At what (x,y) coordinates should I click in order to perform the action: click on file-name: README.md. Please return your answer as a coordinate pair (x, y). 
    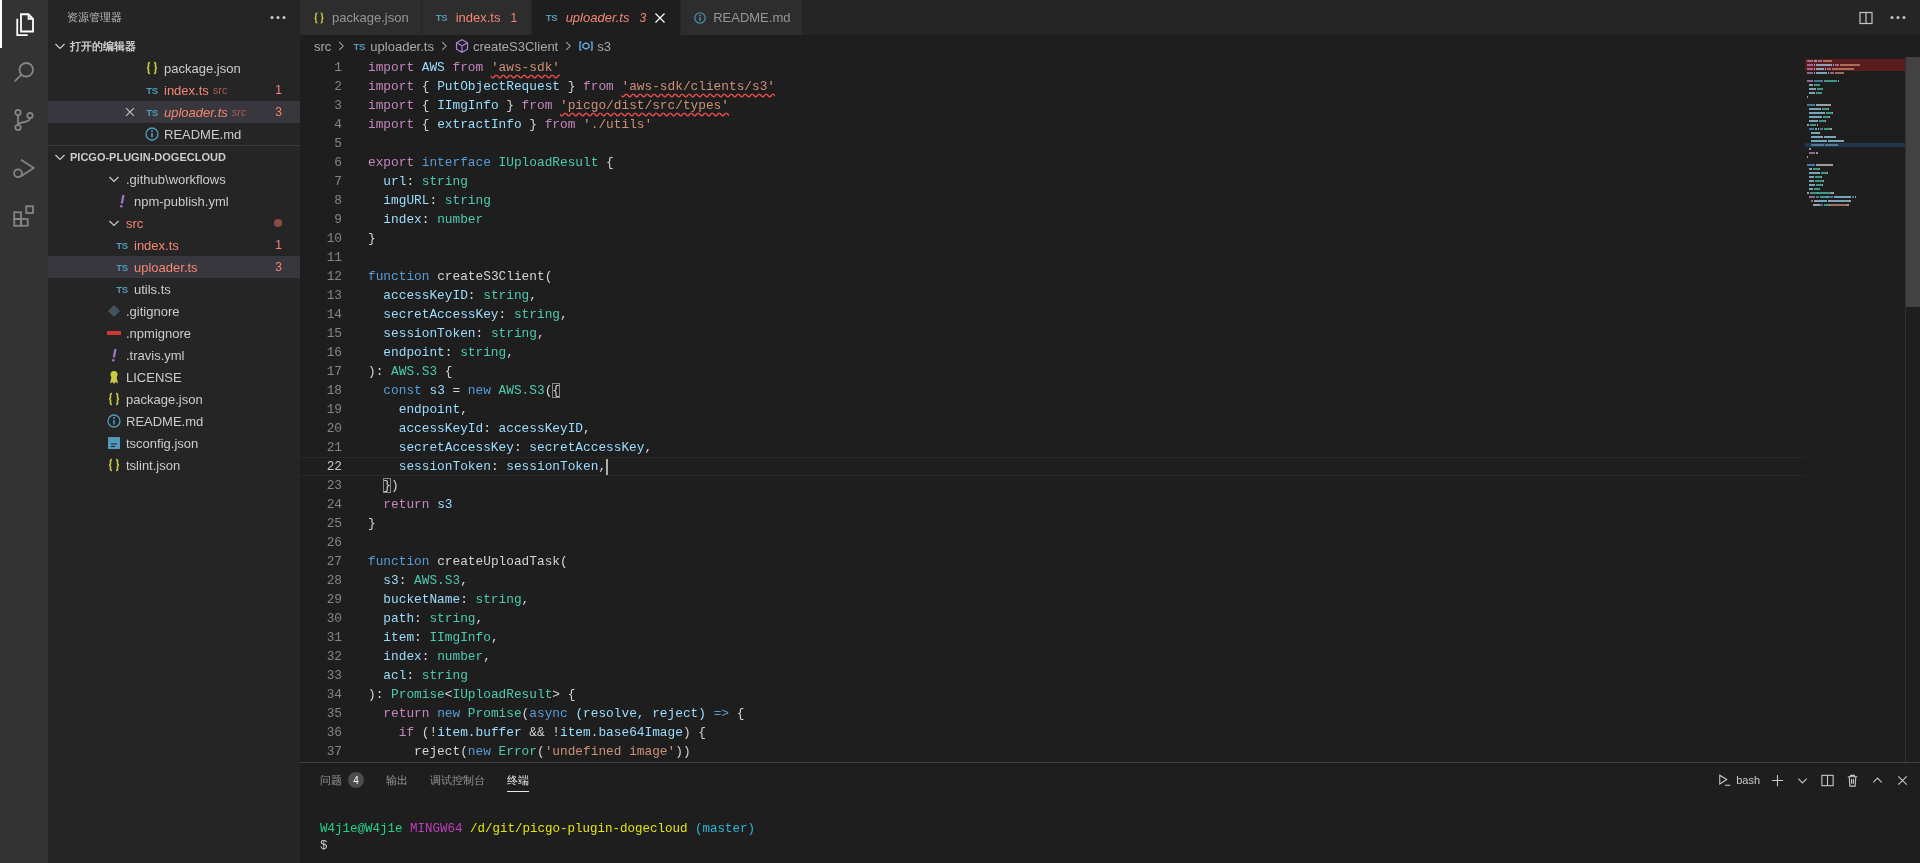
    Looking at the image, I should click on (203, 134).